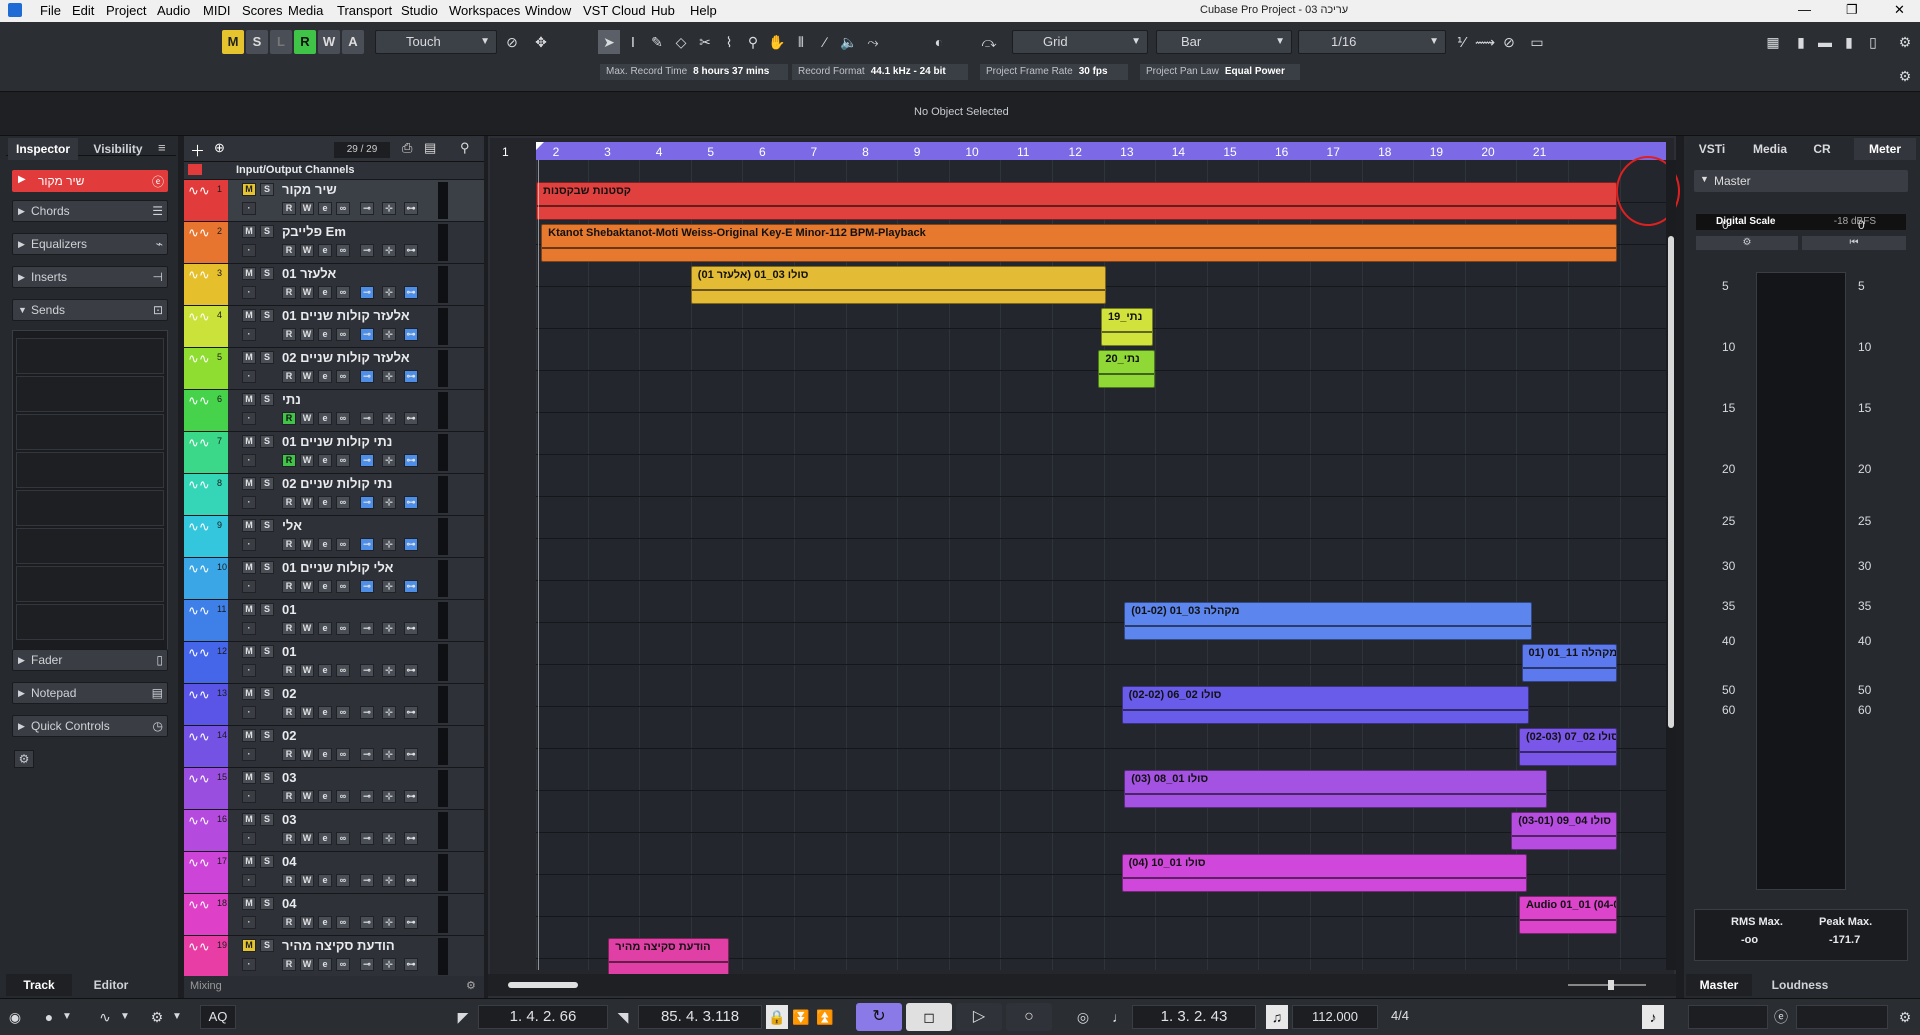 Image resolution: width=1920 pixels, height=1035 pixels. What do you see at coordinates (1509, 42) in the screenshot?
I see `auto-quantize-icon: ⊘` at bounding box center [1509, 42].